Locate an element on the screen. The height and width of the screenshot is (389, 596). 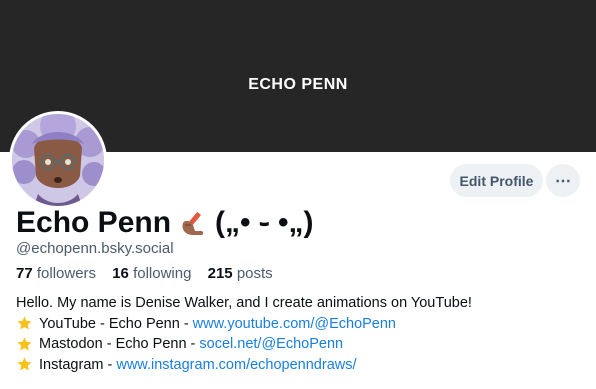
avatar is located at coordinates (58, 160).